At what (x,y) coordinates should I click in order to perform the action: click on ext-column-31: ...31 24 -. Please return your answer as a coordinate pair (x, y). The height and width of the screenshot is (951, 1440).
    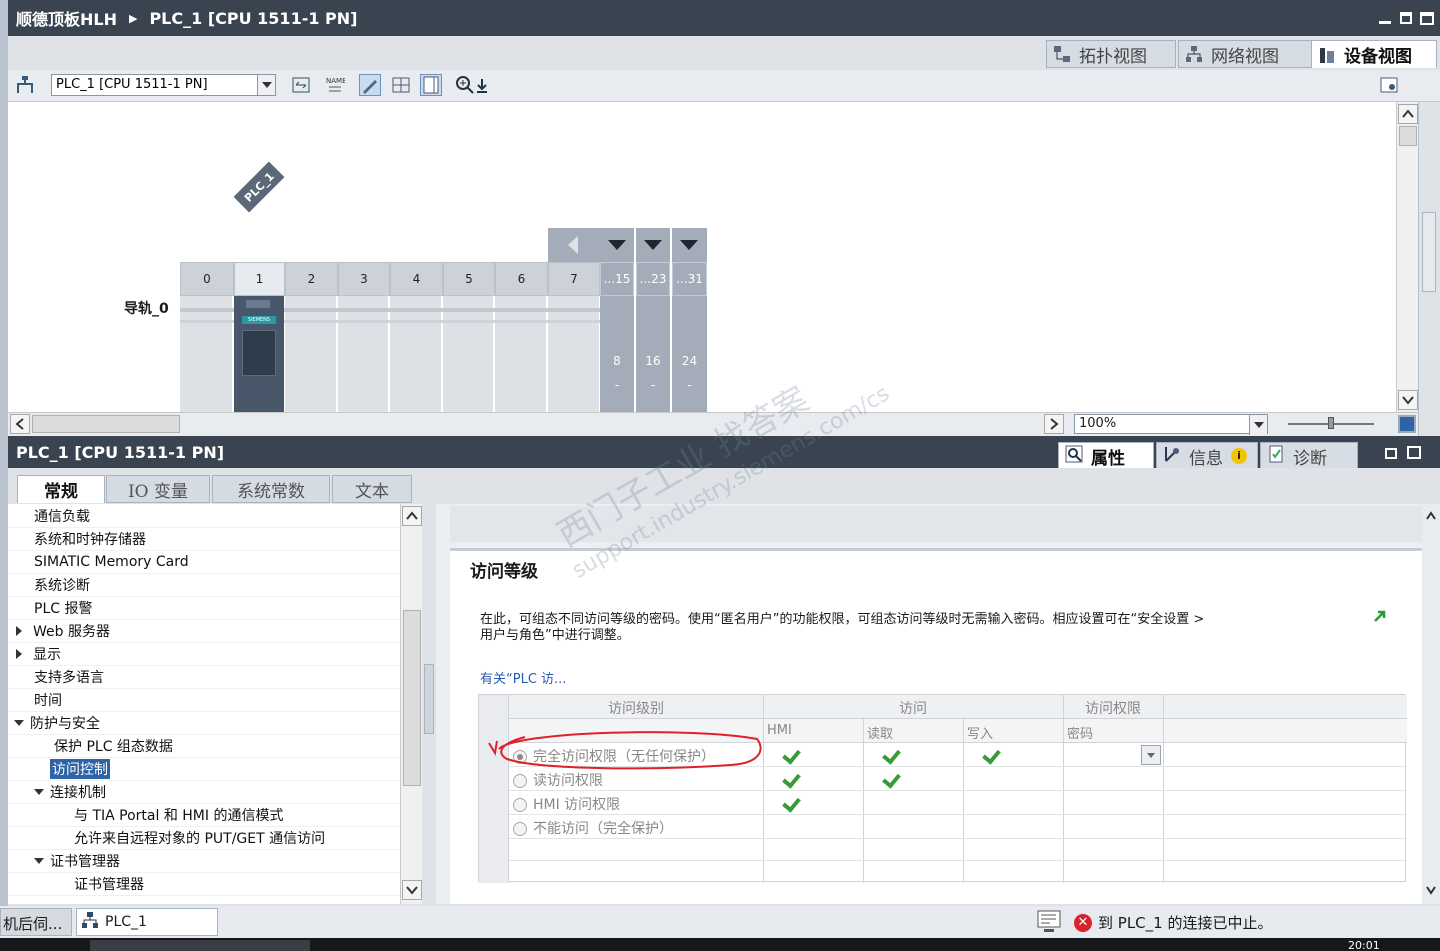
    Looking at the image, I should click on (689, 337).